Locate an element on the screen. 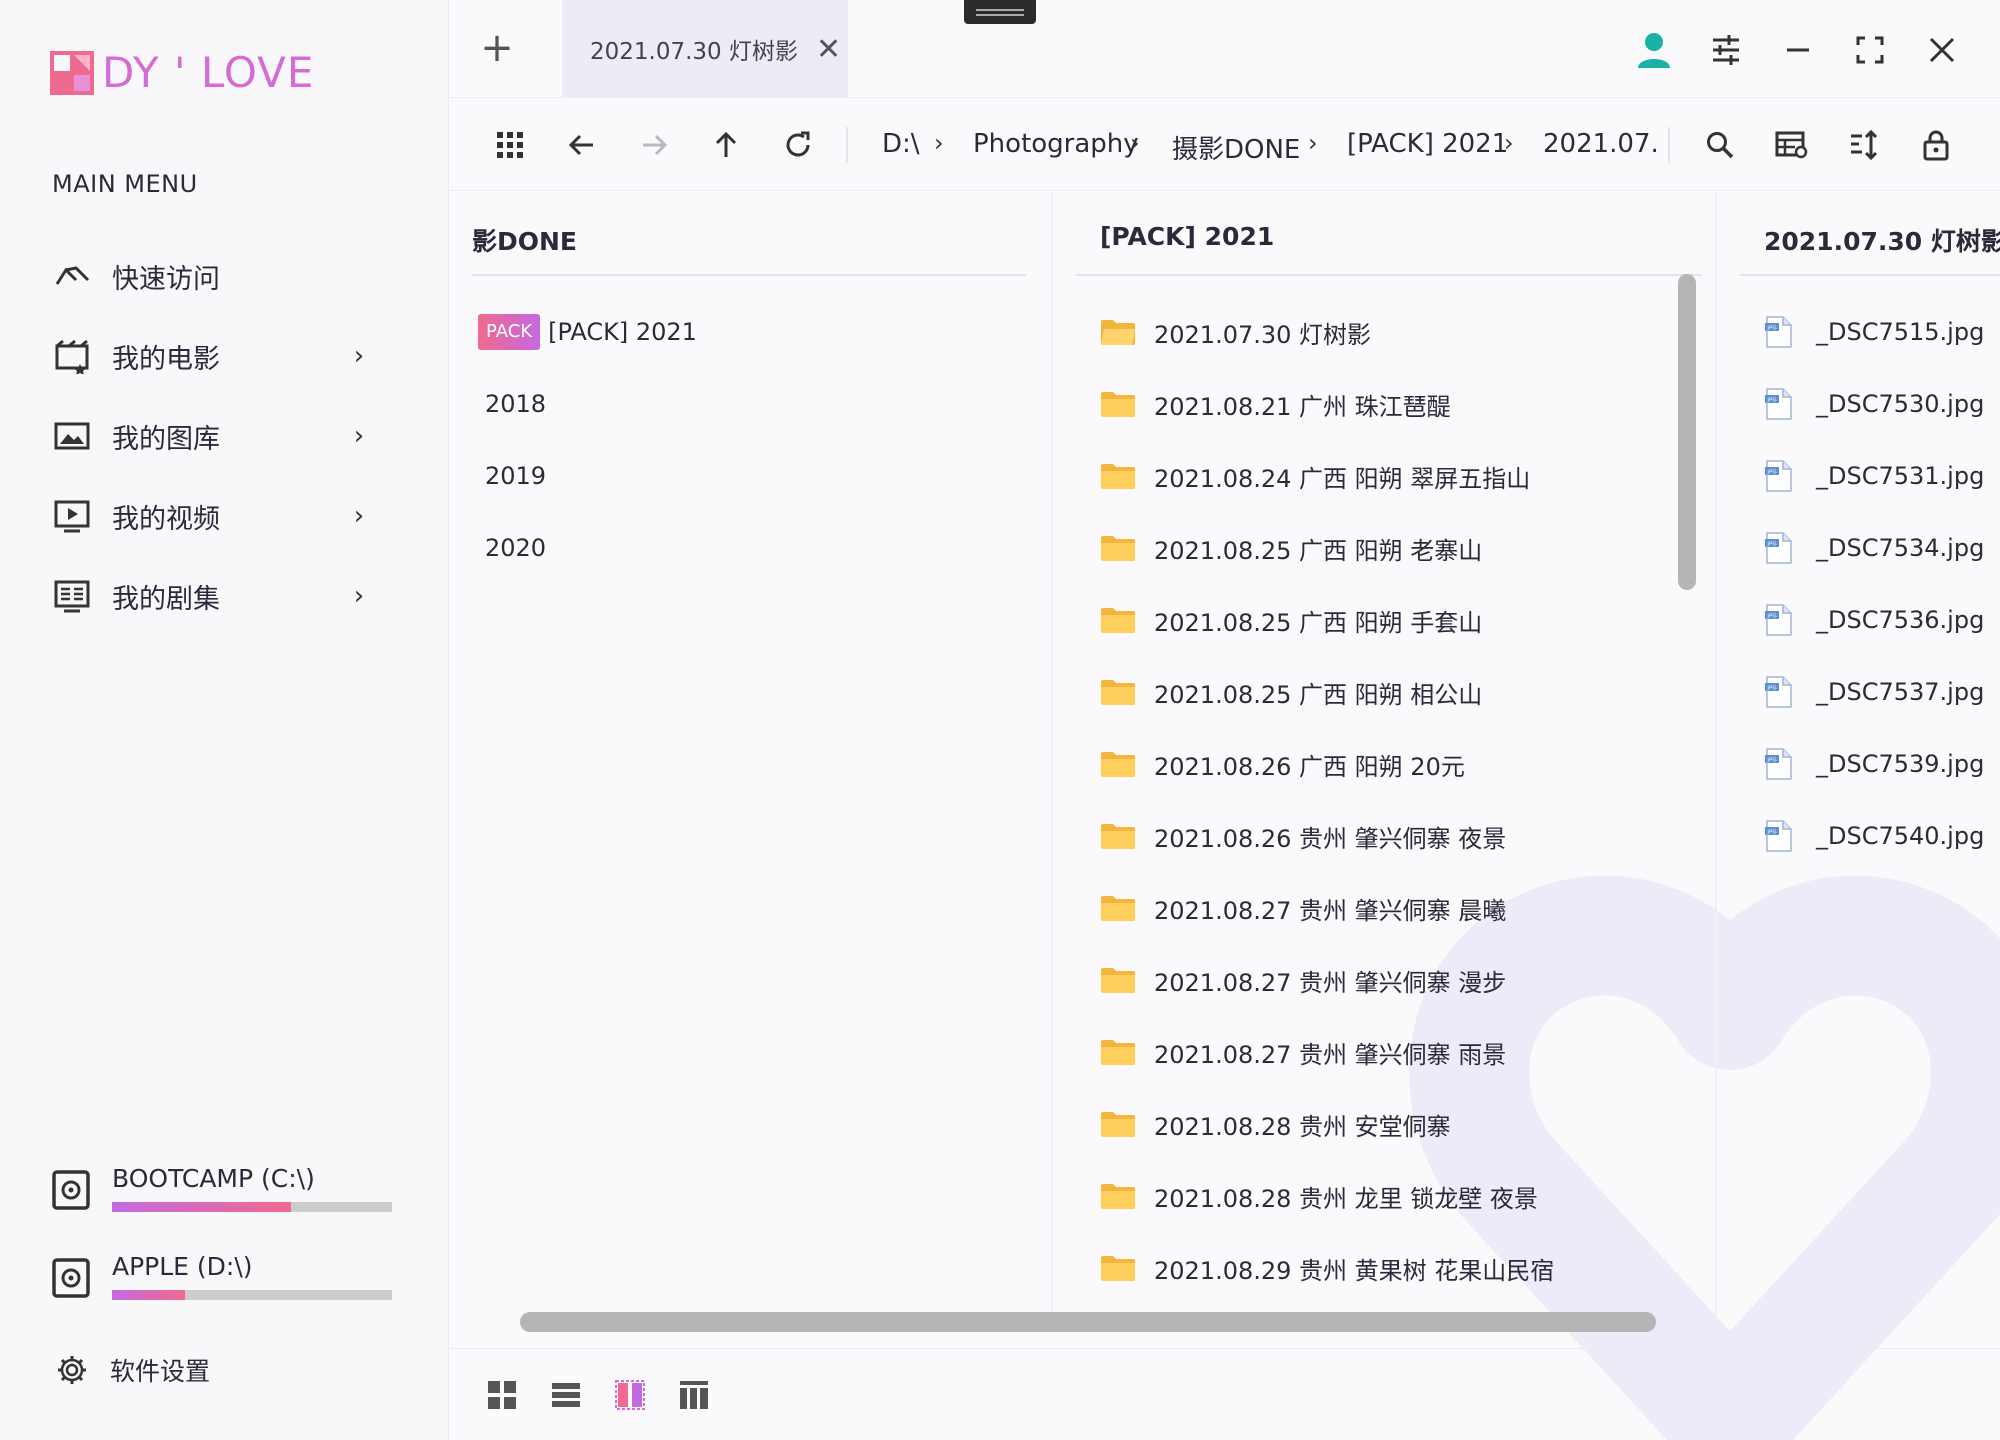  column-view-icon is located at coordinates (630, 1395).